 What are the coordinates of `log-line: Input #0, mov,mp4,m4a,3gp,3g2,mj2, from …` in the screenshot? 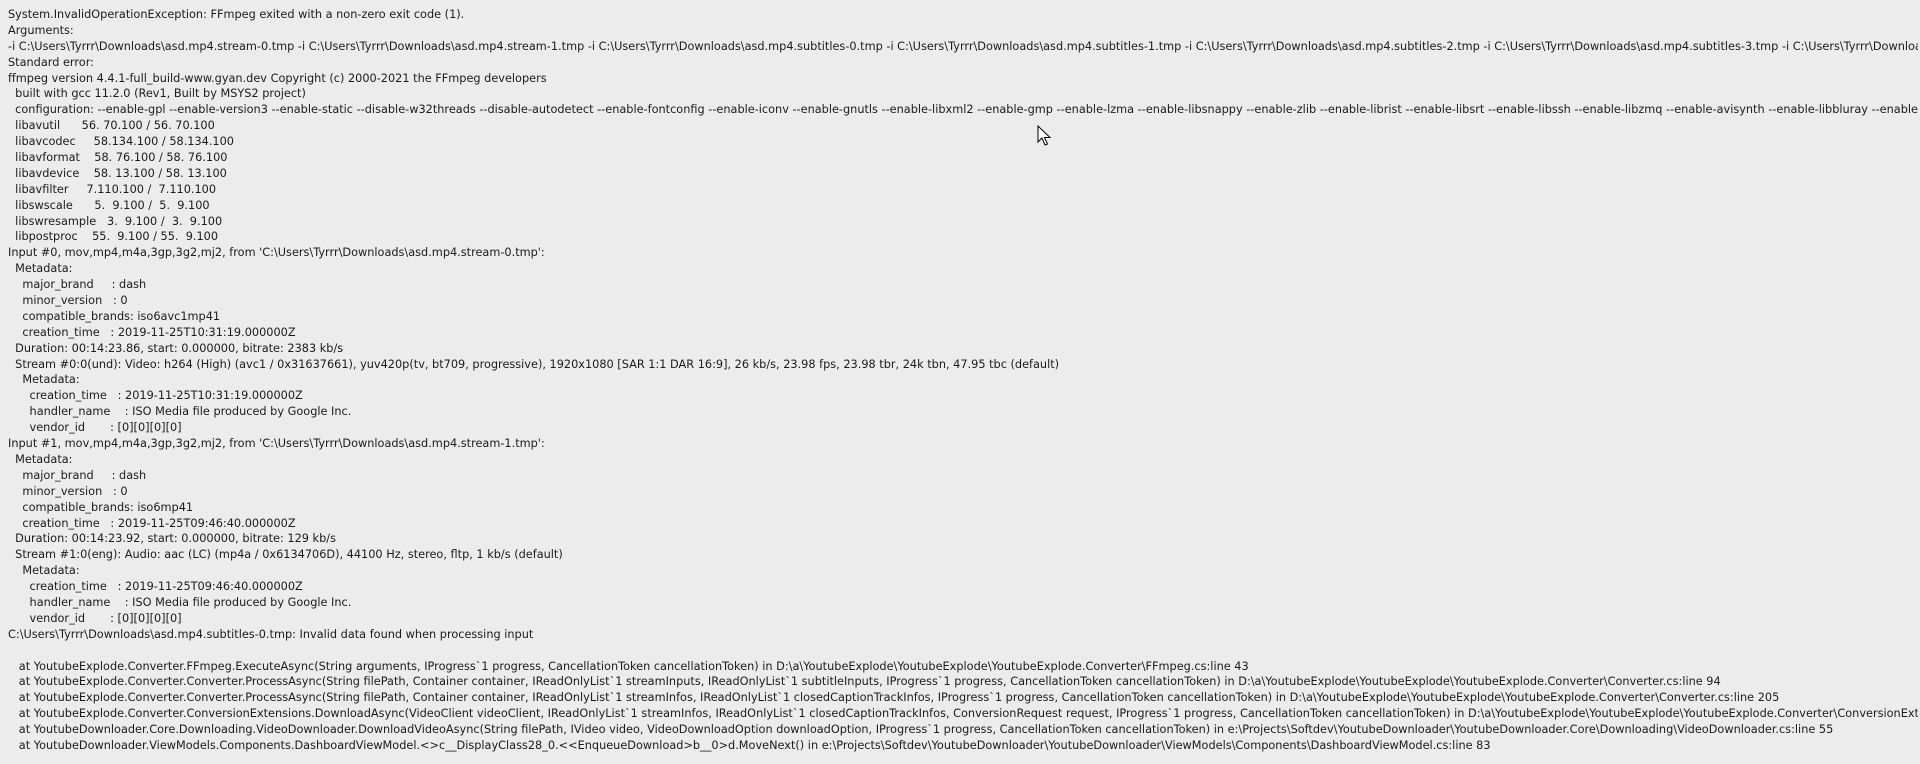 It's located at (276, 253).